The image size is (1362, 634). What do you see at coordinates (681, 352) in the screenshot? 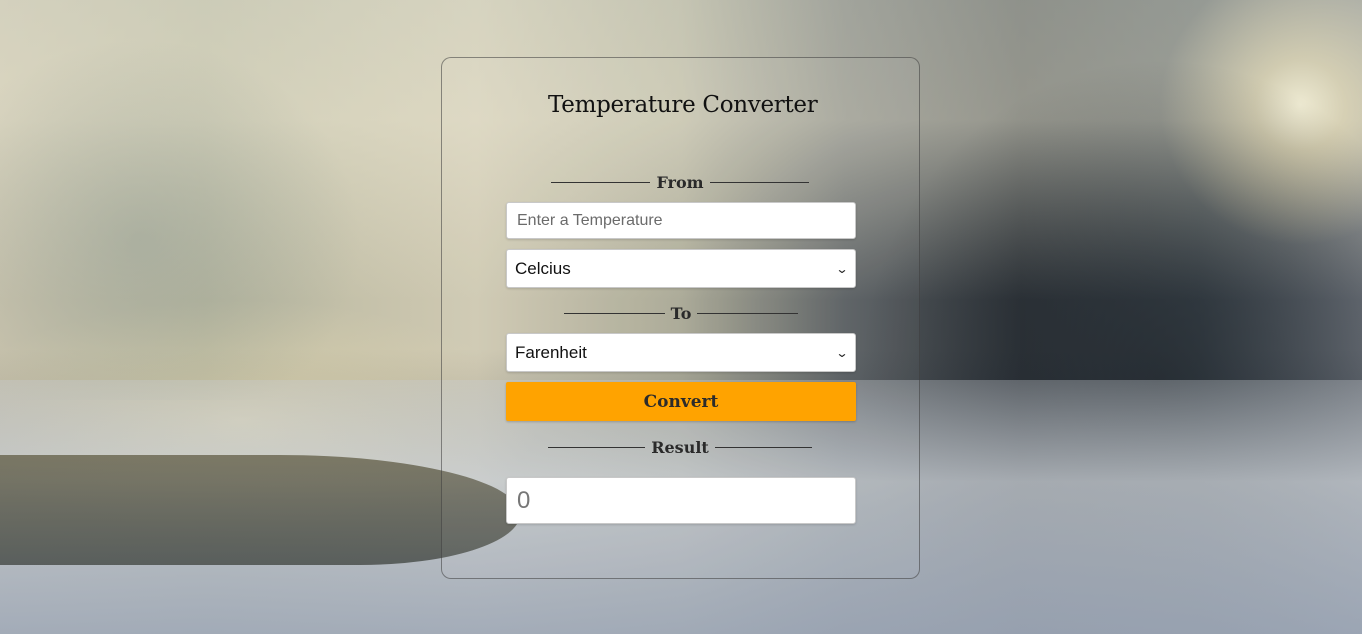
I see `to-unit-select: Farenheit ⌄` at bounding box center [681, 352].